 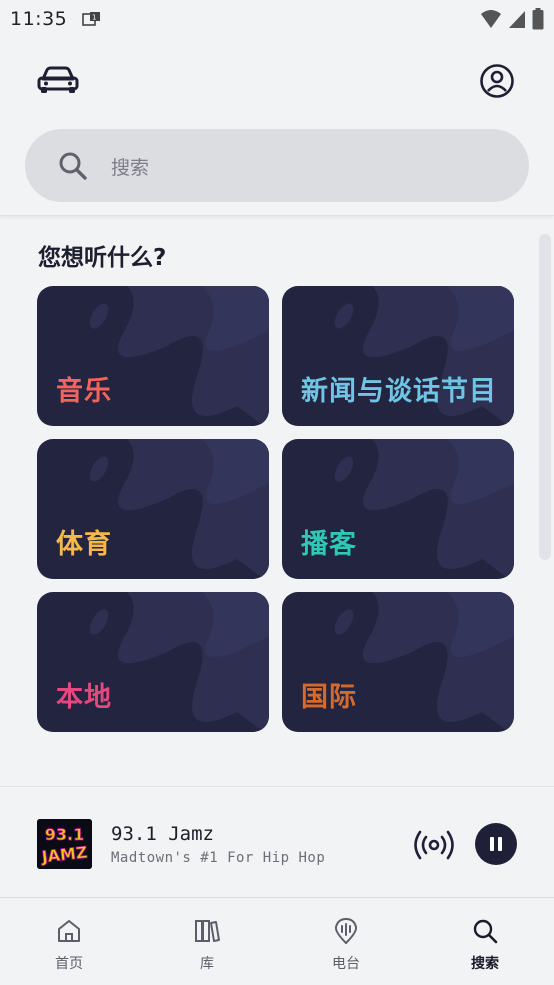 What do you see at coordinates (329, 697) in the screenshot?
I see `category-label: 国际` at bounding box center [329, 697].